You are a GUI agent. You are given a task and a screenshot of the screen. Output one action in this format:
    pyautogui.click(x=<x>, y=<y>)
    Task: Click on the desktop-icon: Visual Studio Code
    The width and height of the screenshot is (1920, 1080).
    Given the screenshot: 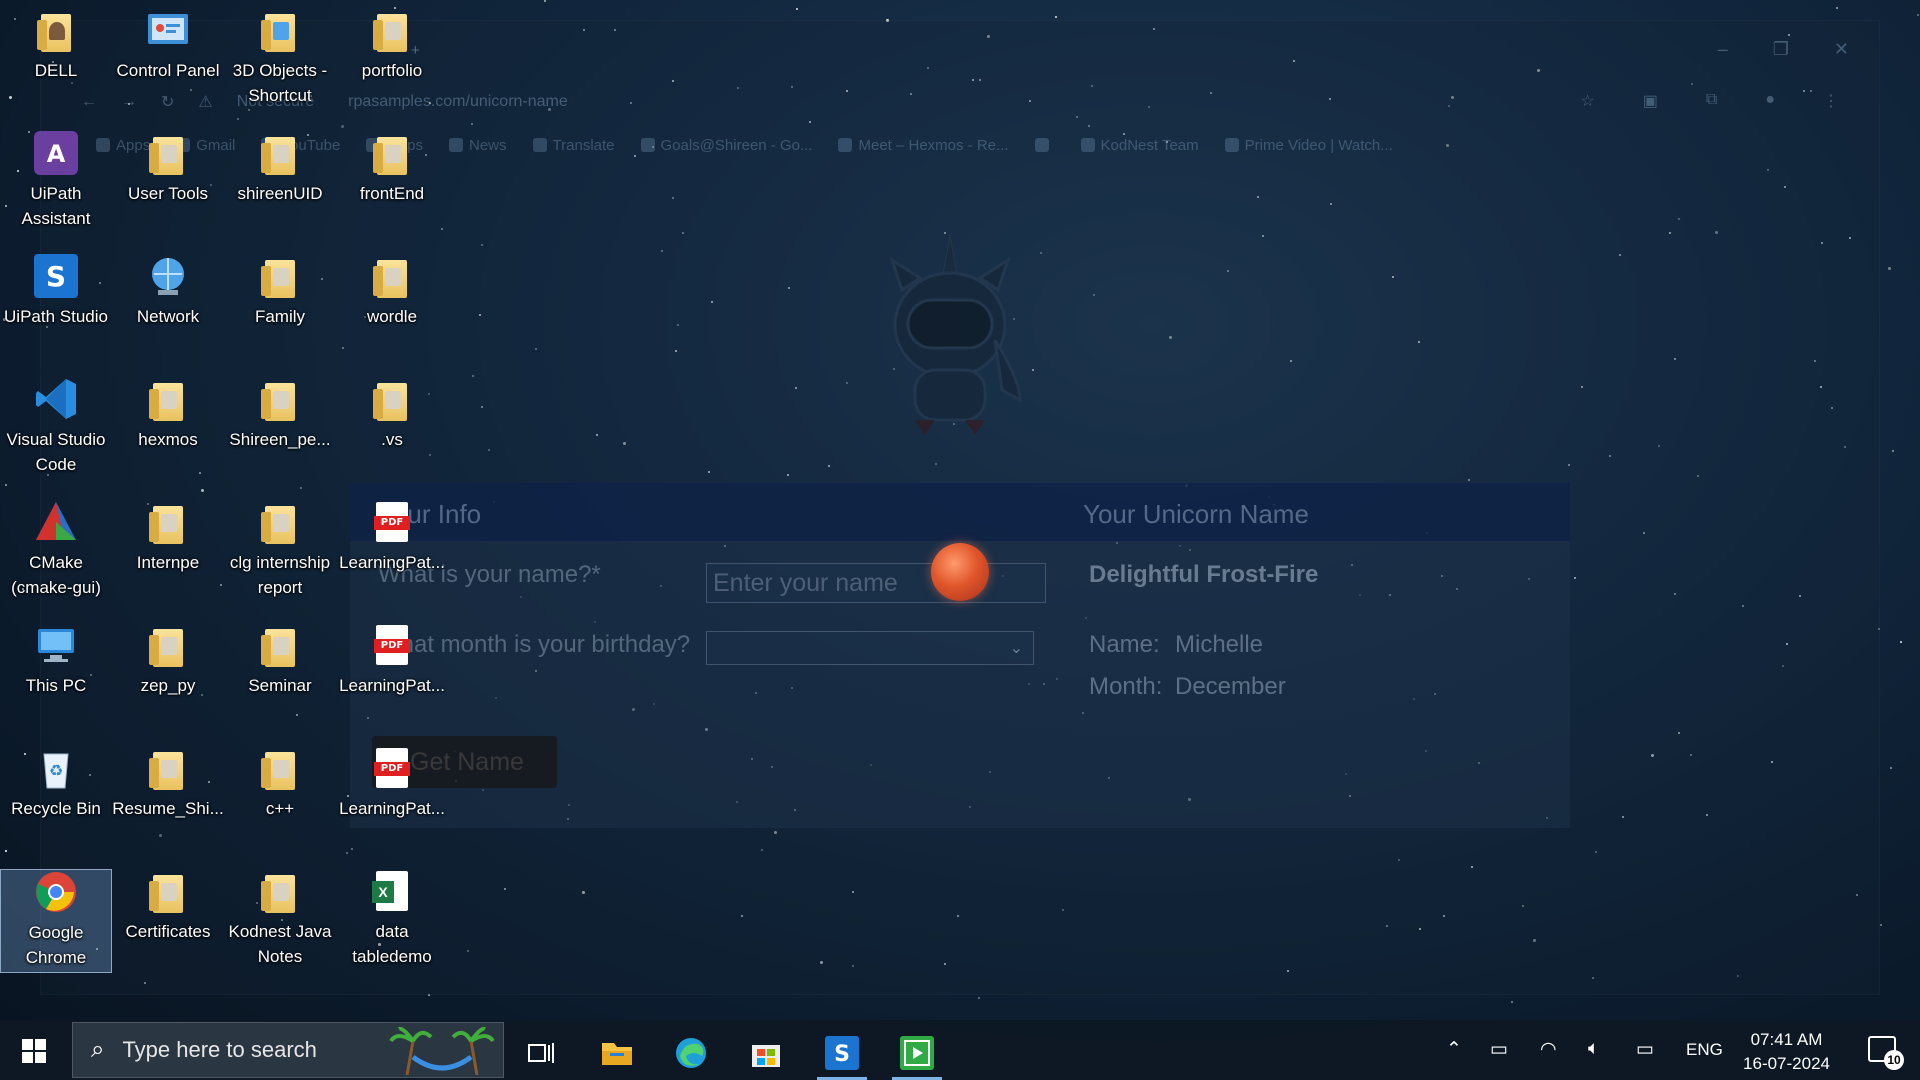 What is the action you would take?
    pyautogui.click(x=56, y=427)
    